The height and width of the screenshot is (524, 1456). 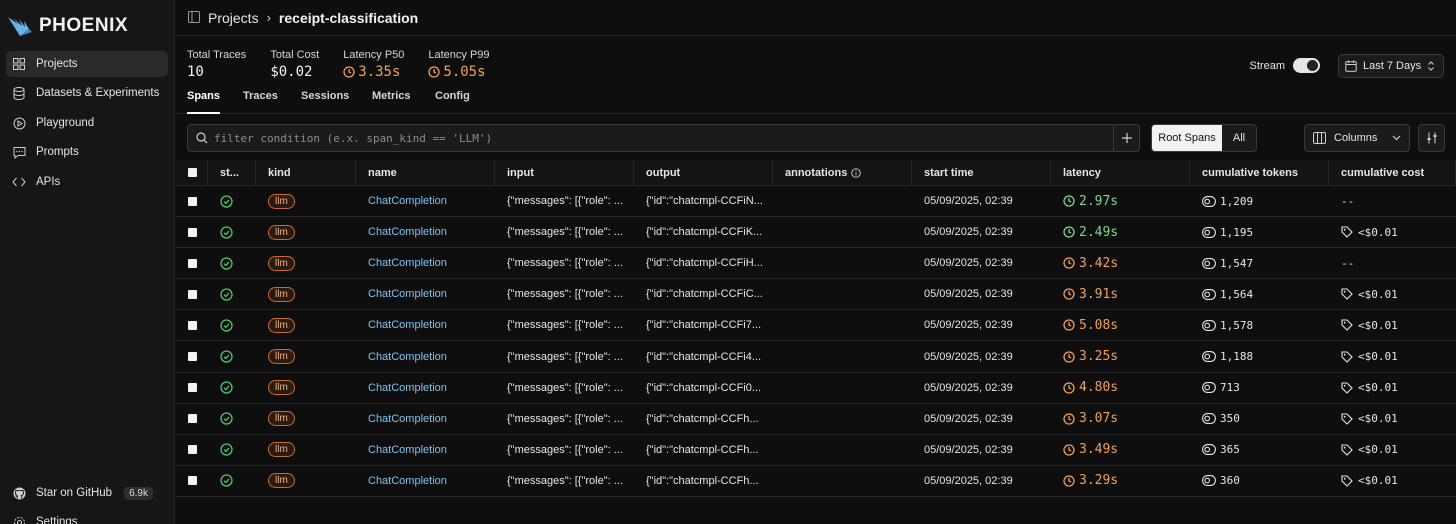 What do you see at coordinates (703, 172) in the screenshot?
I see `column-header-output: output` at bounding box center [703, 172].